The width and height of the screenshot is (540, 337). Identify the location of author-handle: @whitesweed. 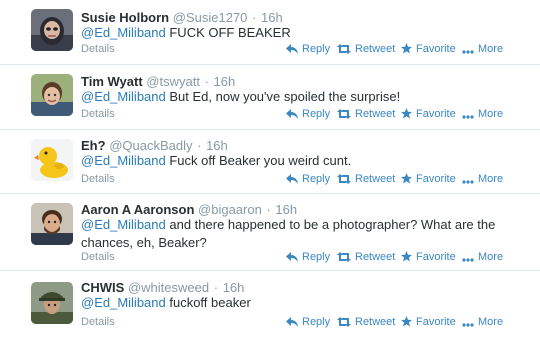
(168, 287).